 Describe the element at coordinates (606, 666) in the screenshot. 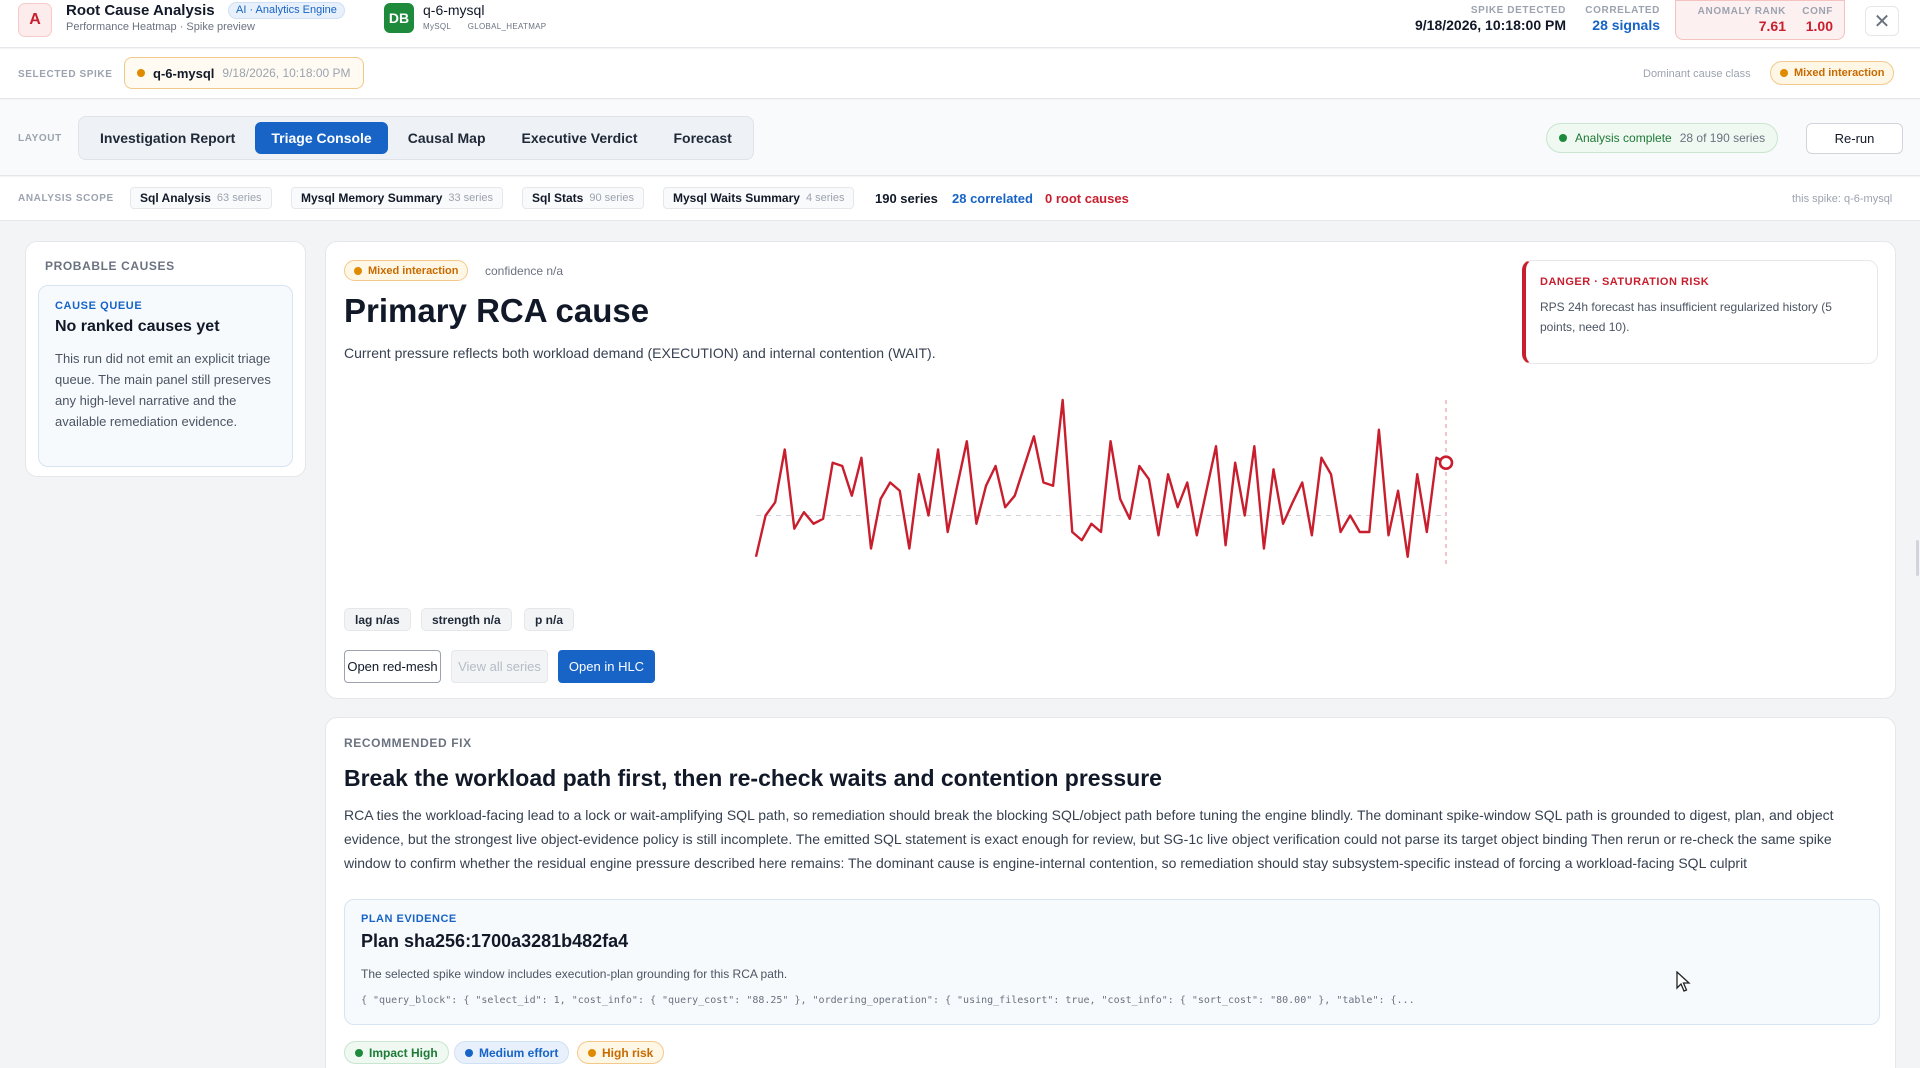

I see `open-in-hlc-button: Open in HLC` at that location.